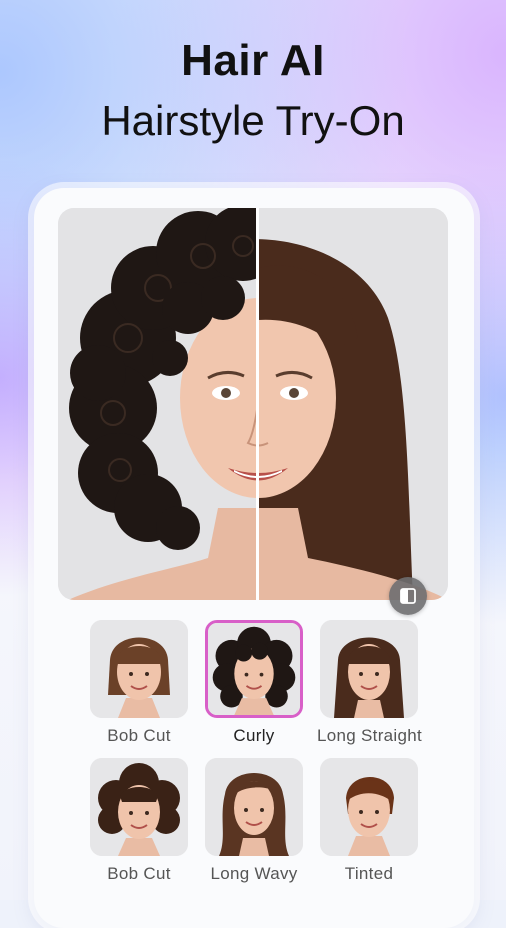 This screenshot has height=928, width=506. What do you see at coordinates (253, 120) in the screenshot?
I see `headline-subtitle: Hairstyle Try-On` at bounding box center [253, 120].